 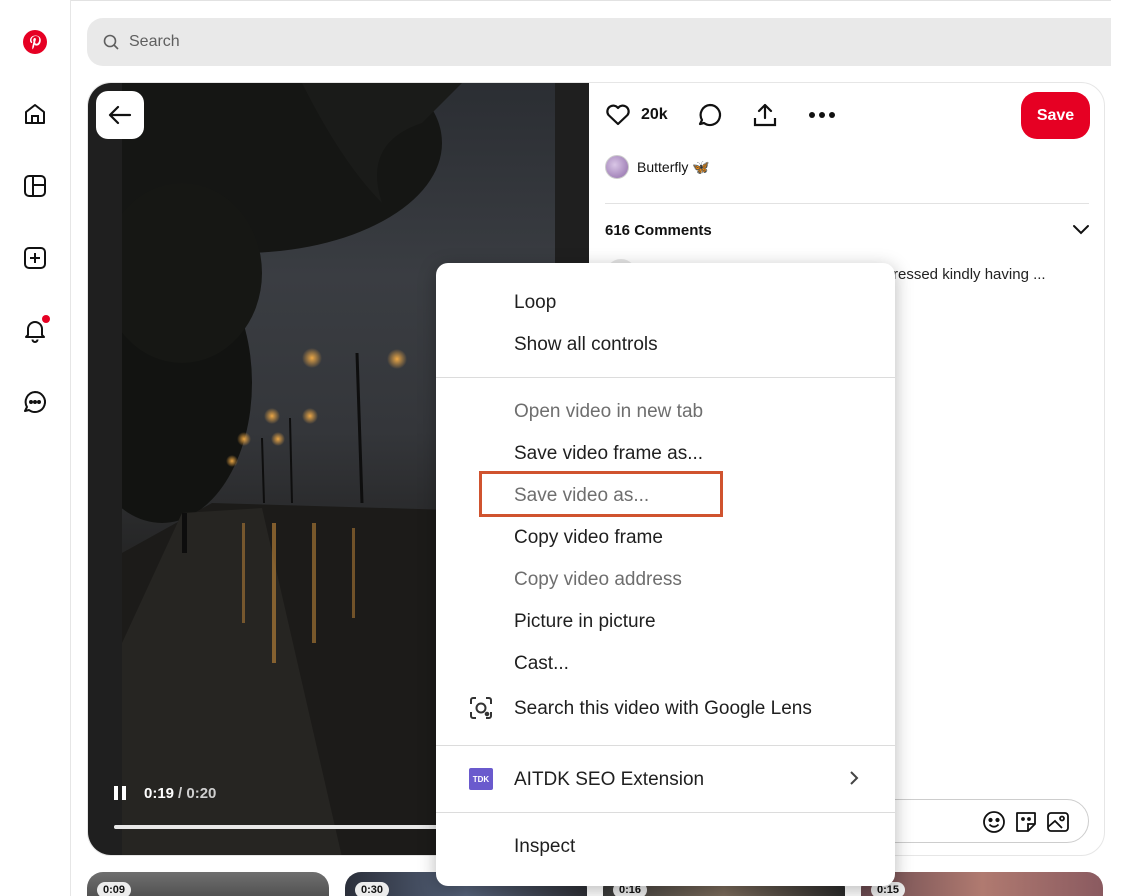 What do you see at coordinates (1055, 115) in the screenshot?
I see `save-button: Save` at bounding box center [1055, 115].